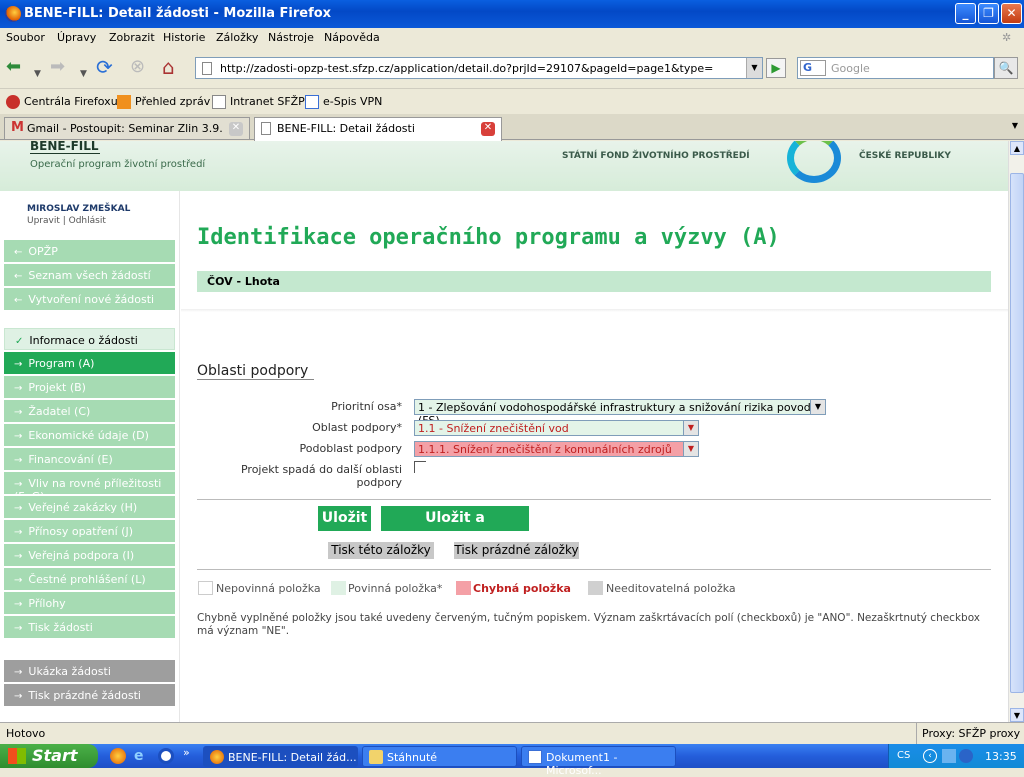 The width and height of the screenshot is (1024, 777). What do you see at coordinates (420, 467) in the screenshot?
I see `dalsi-oblast-checkbox` at bounding box center [420, 467].